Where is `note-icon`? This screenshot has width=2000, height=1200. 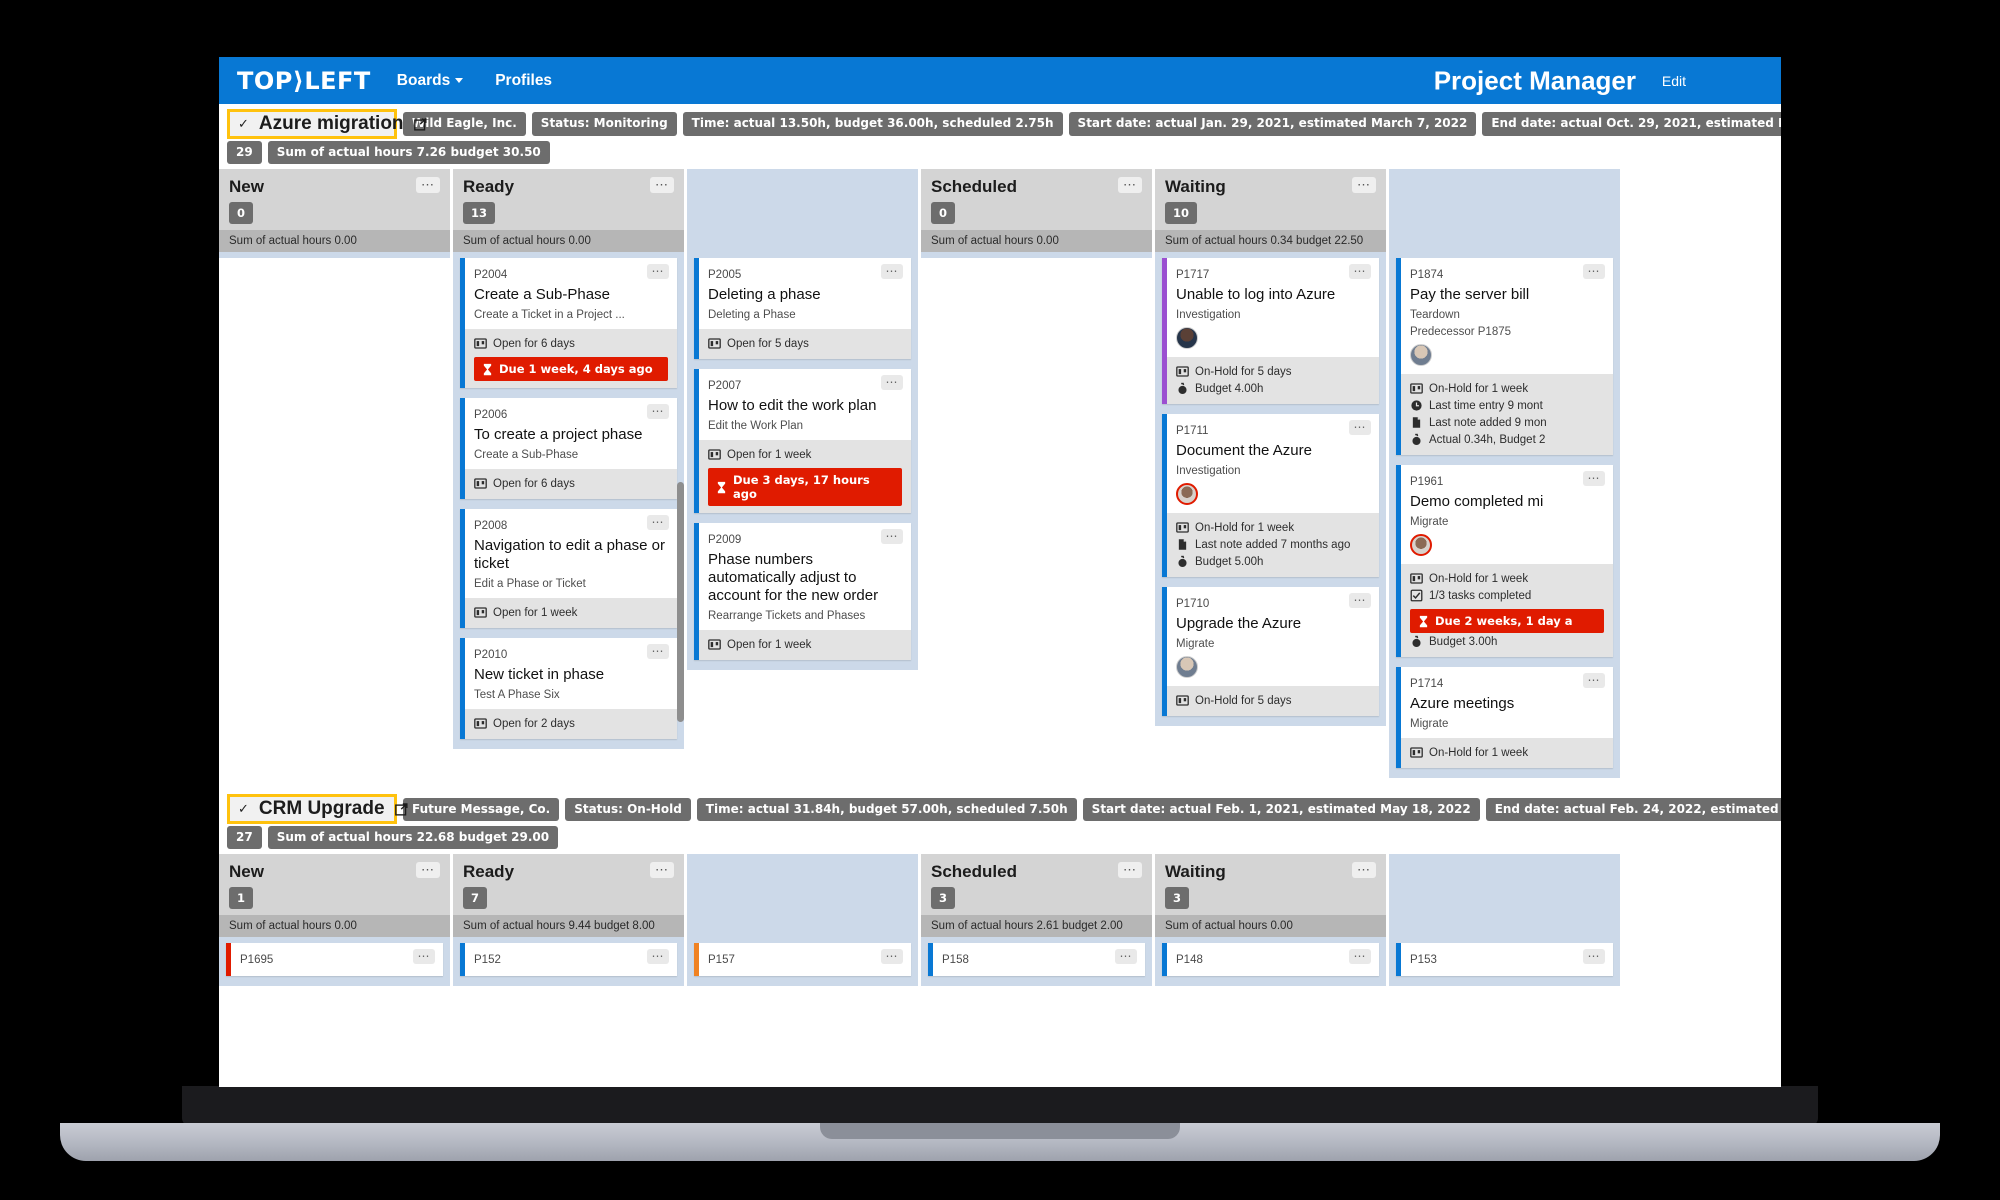 note-icon is located at coordinates (1416, 422).